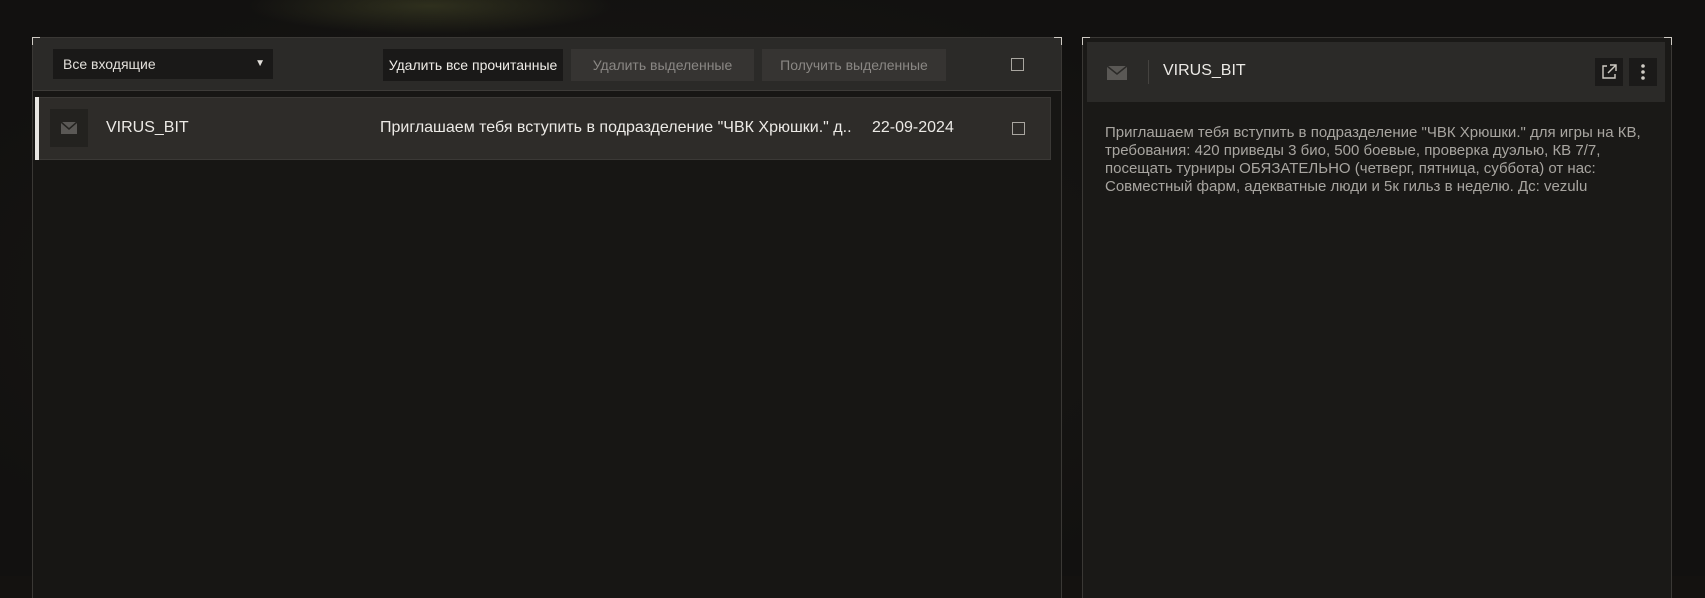  I want to click on open-external-button, so click(1609, 72).